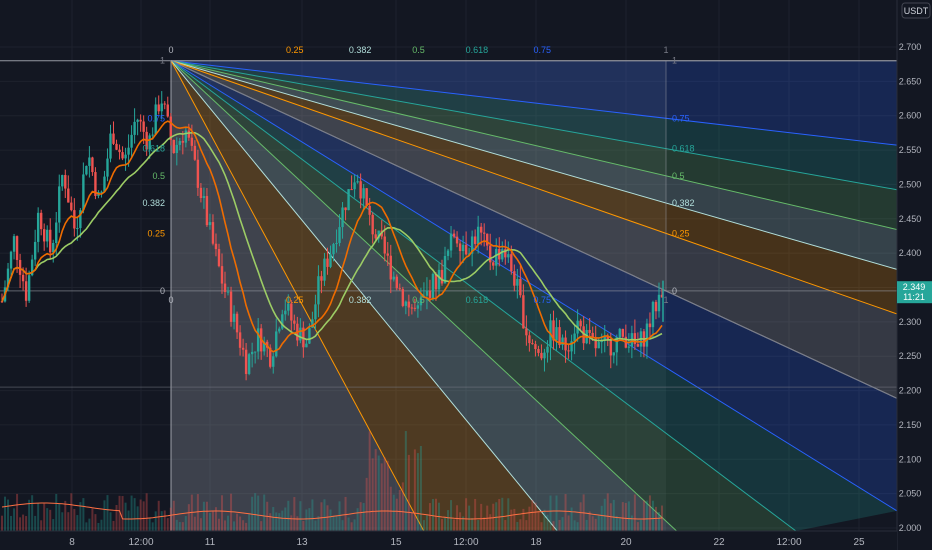 This screenshot has height=550, width=932. What do you see at coordinates (158, 176) in the screenshot?
I see `fib-price-label-left: 0.5` at bounding box center [158, 176].